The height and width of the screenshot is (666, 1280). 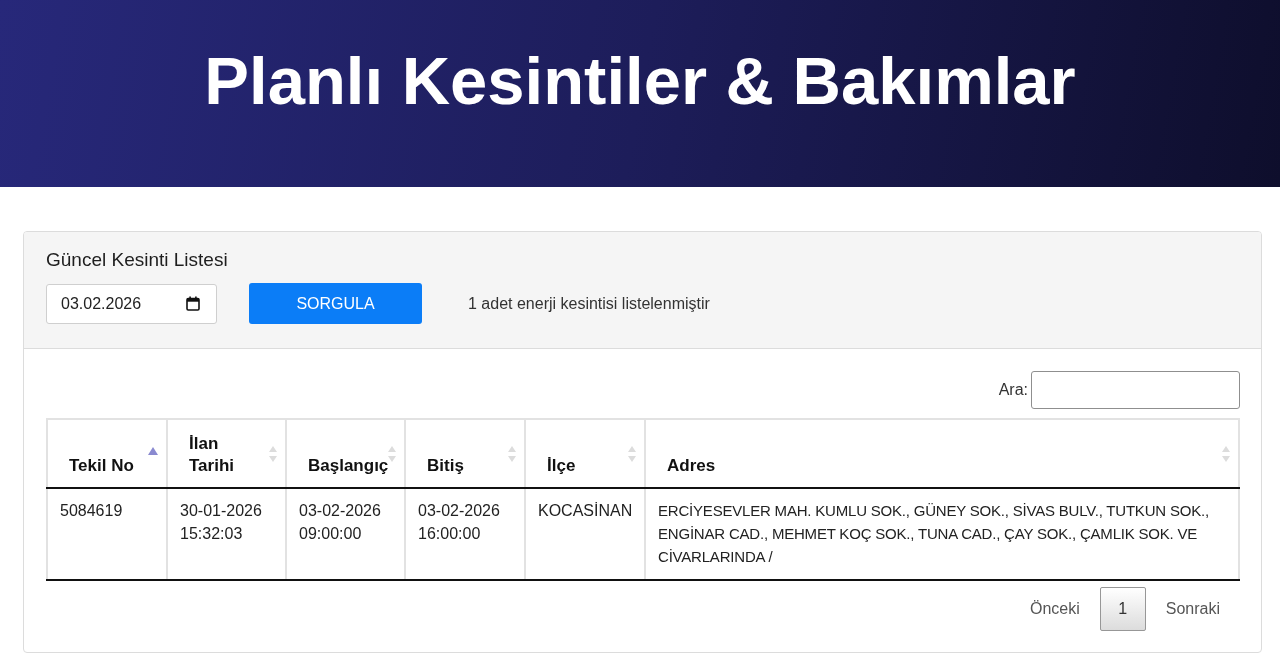 What do you see at coordinates (345, 453) in the screenshot?
I see `column-header: Başlangıç` at bounding box center [345, 453].